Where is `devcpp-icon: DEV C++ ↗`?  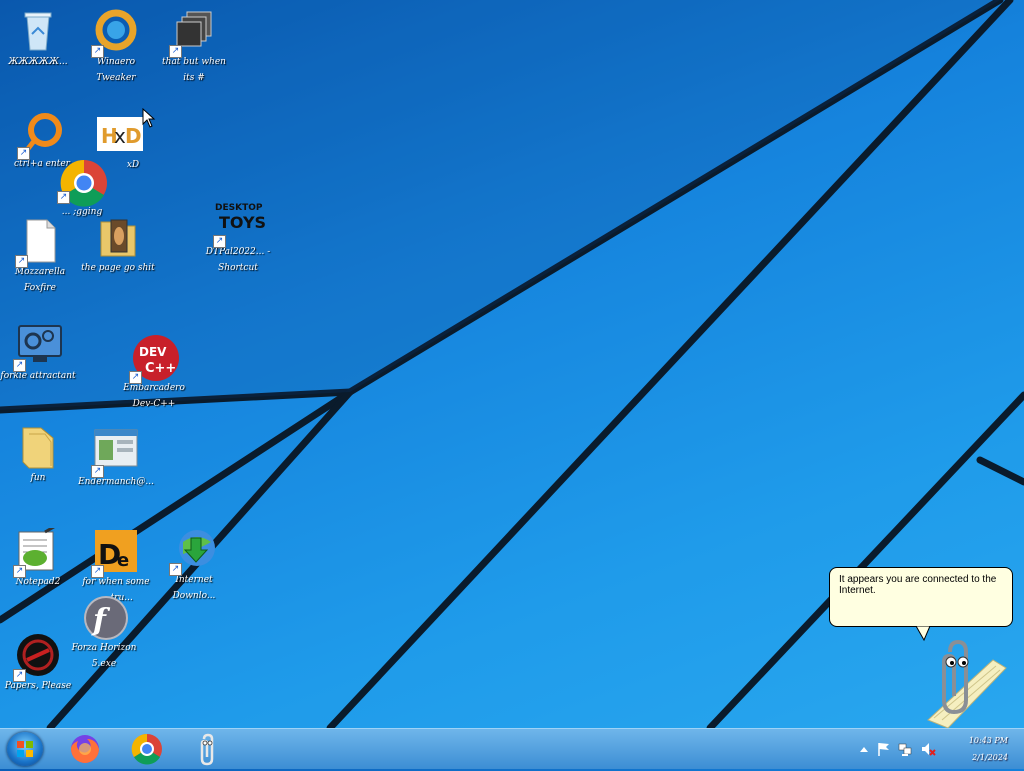 devcpp-icon: DEV C++ ↗ is located at coordinates (154, 359).